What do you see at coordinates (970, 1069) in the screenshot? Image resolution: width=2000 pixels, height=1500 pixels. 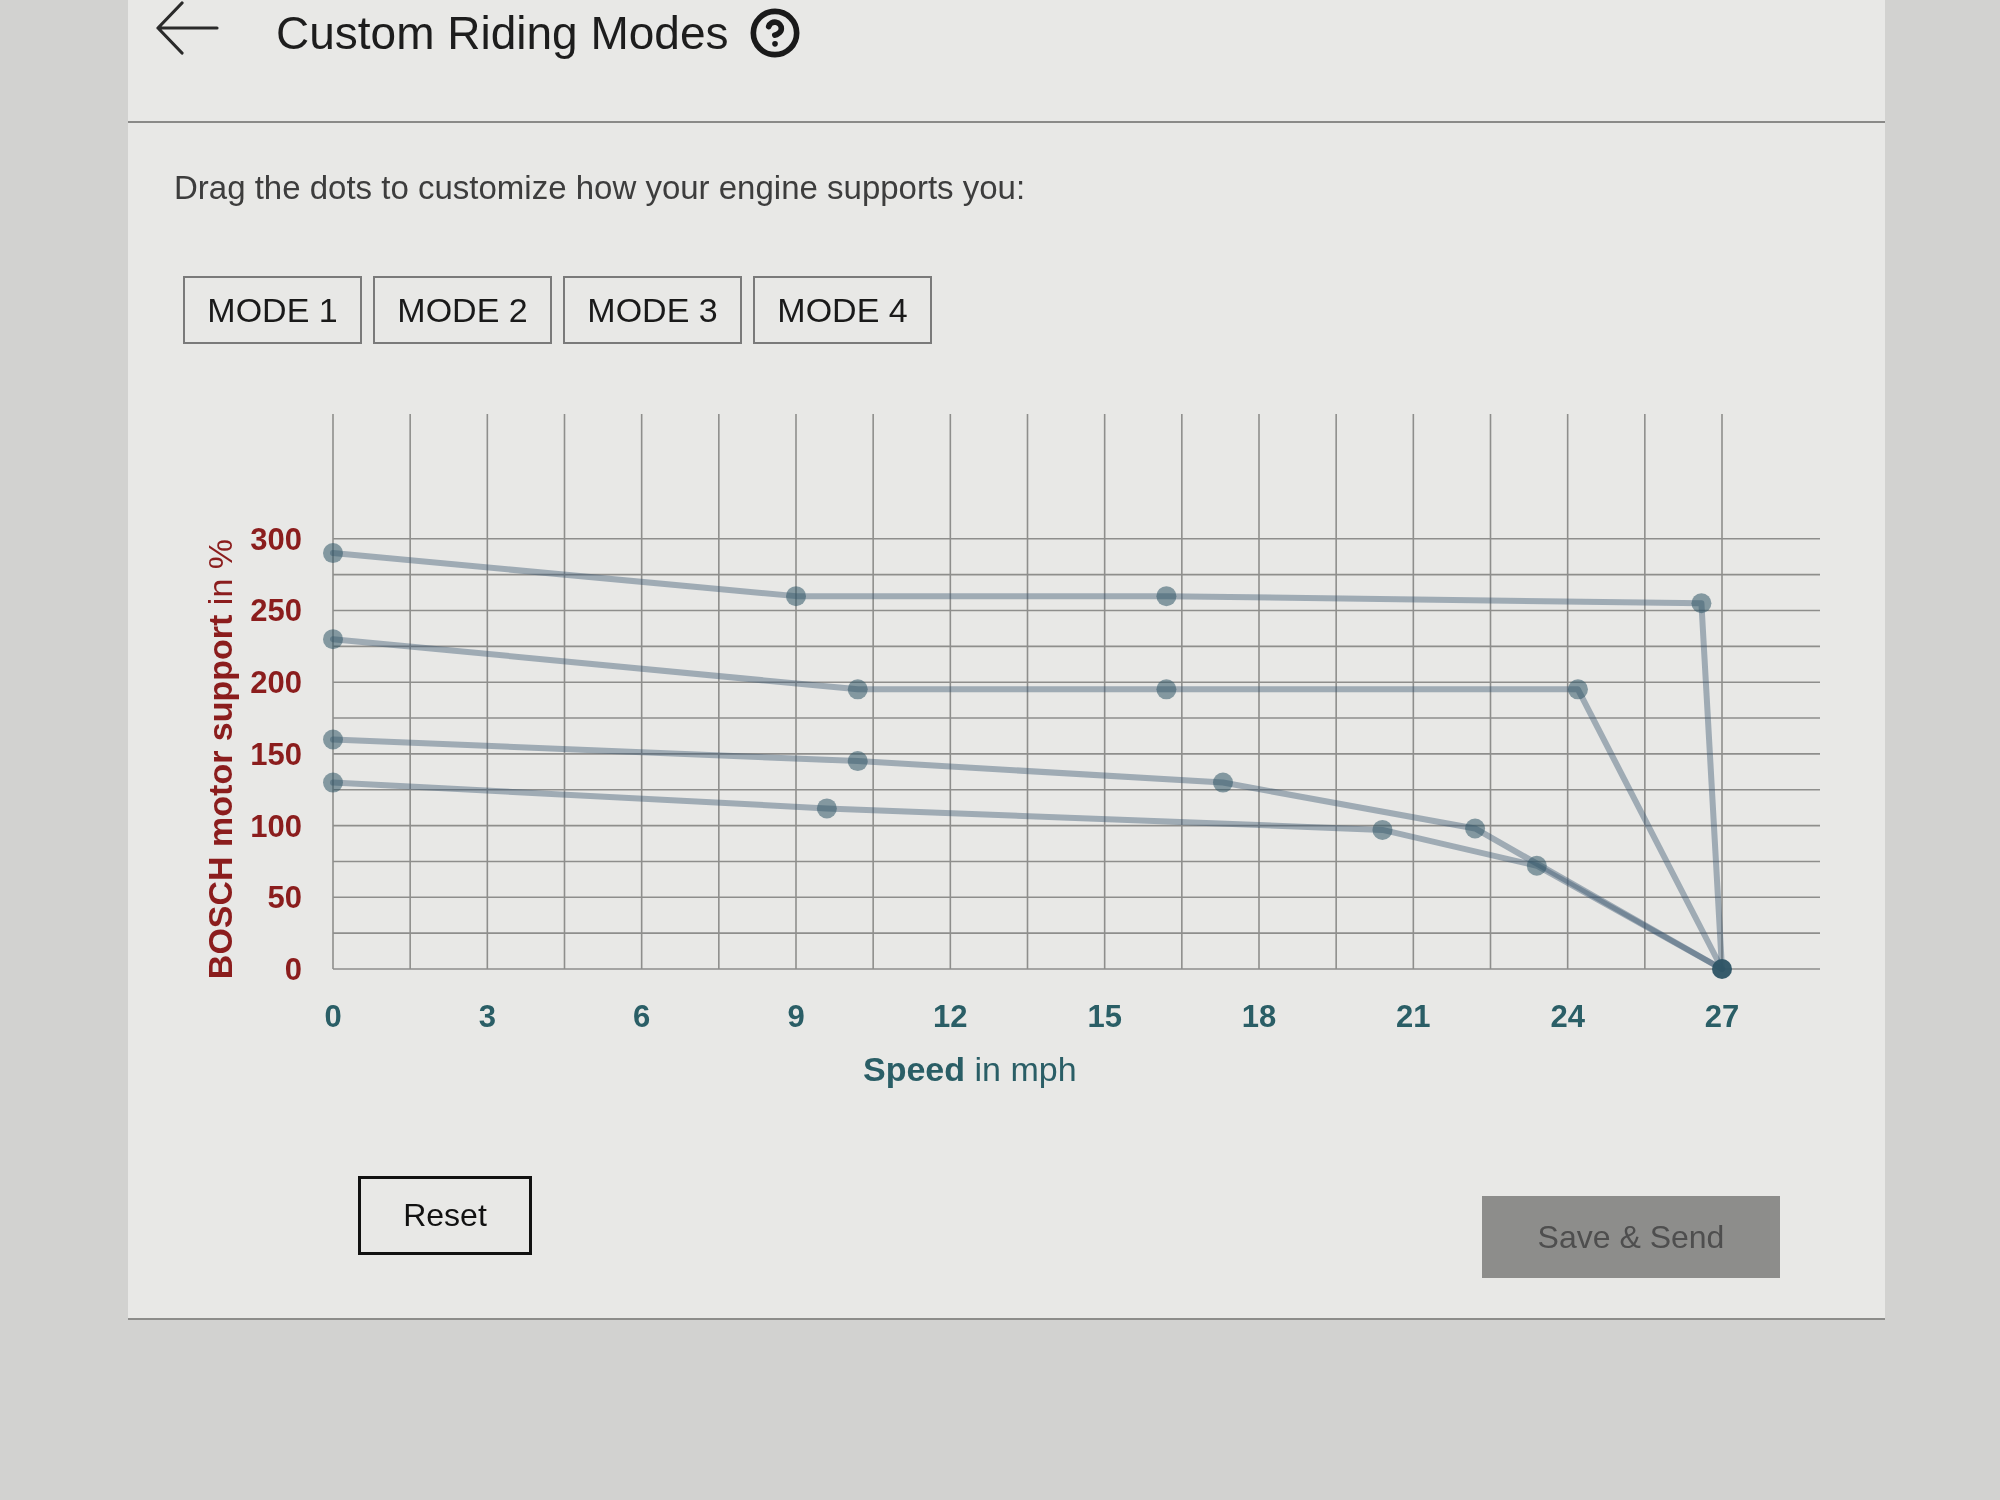 I see `x-axis-label: Speed in mph` at bounding box center [970, 1069].